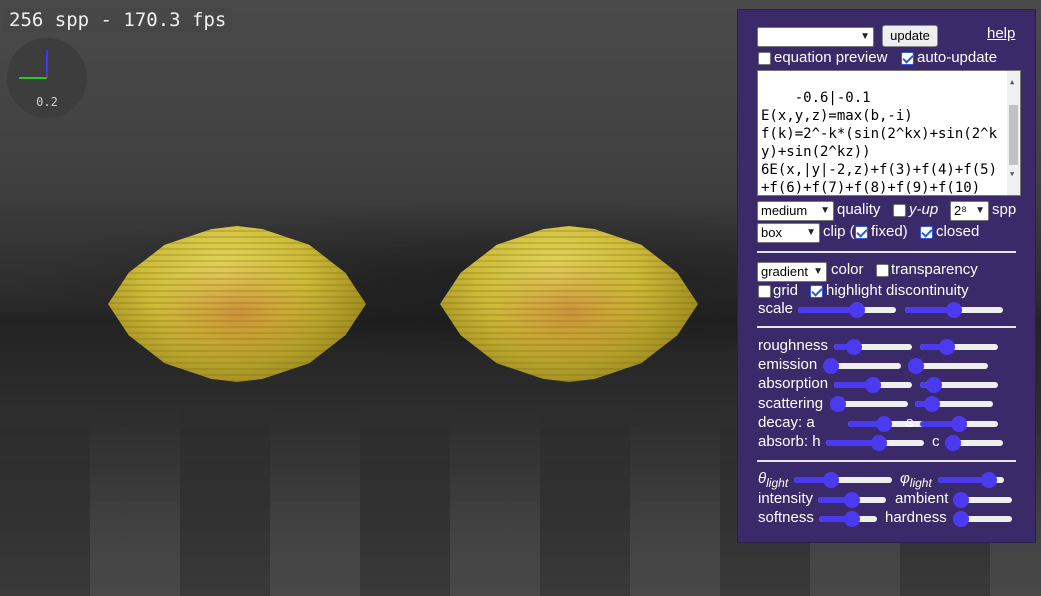  What do you see at coordinates (793, 345) in the screenshot?
I see `roughness-label: roughness` at bounding box center [793, 345].